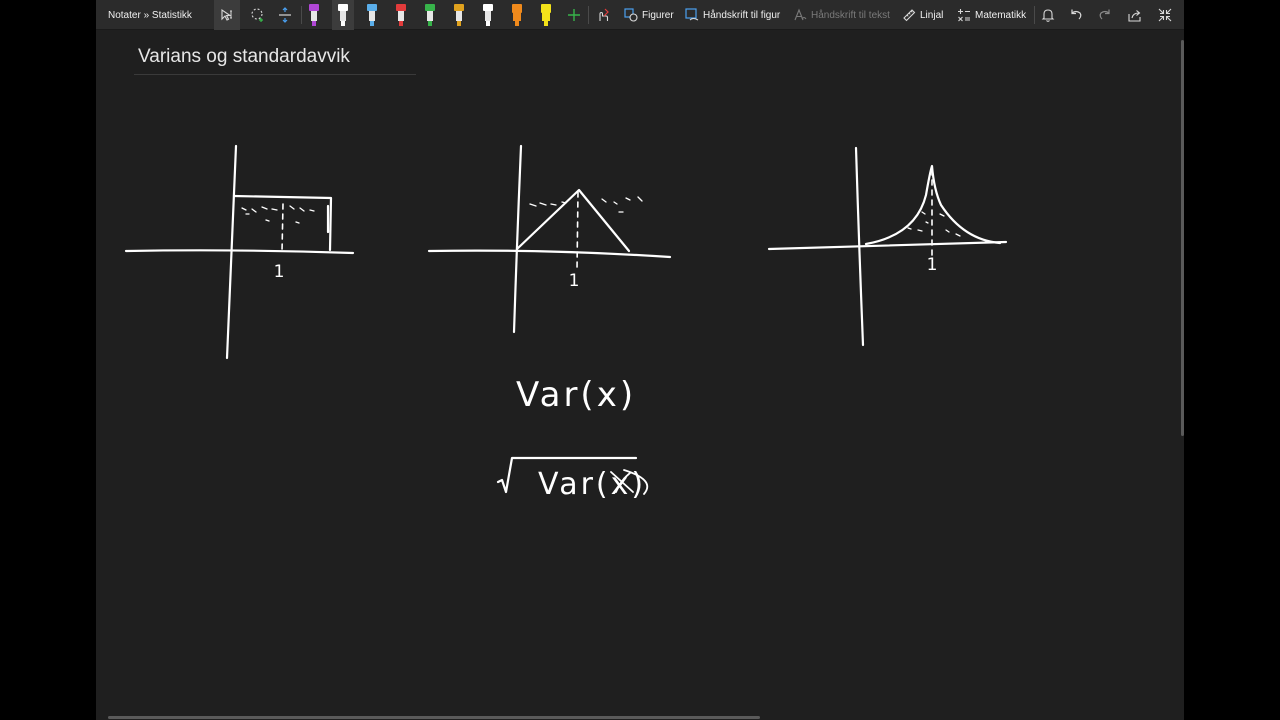 The width and height of the screenshot is (1280, 720). I want to click on triangle-curve, so click(573, 220).